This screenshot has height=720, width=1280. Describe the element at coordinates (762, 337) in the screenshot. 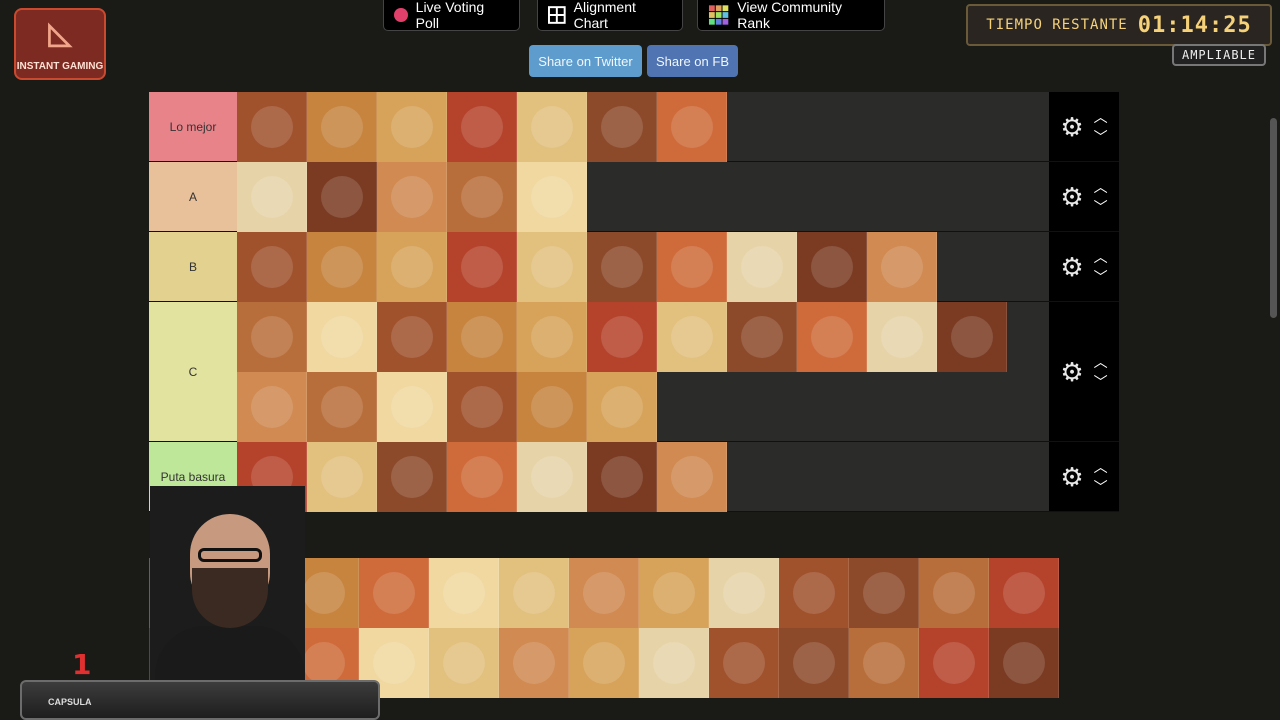

I see `food-item-chorizo-cocido` at that location.